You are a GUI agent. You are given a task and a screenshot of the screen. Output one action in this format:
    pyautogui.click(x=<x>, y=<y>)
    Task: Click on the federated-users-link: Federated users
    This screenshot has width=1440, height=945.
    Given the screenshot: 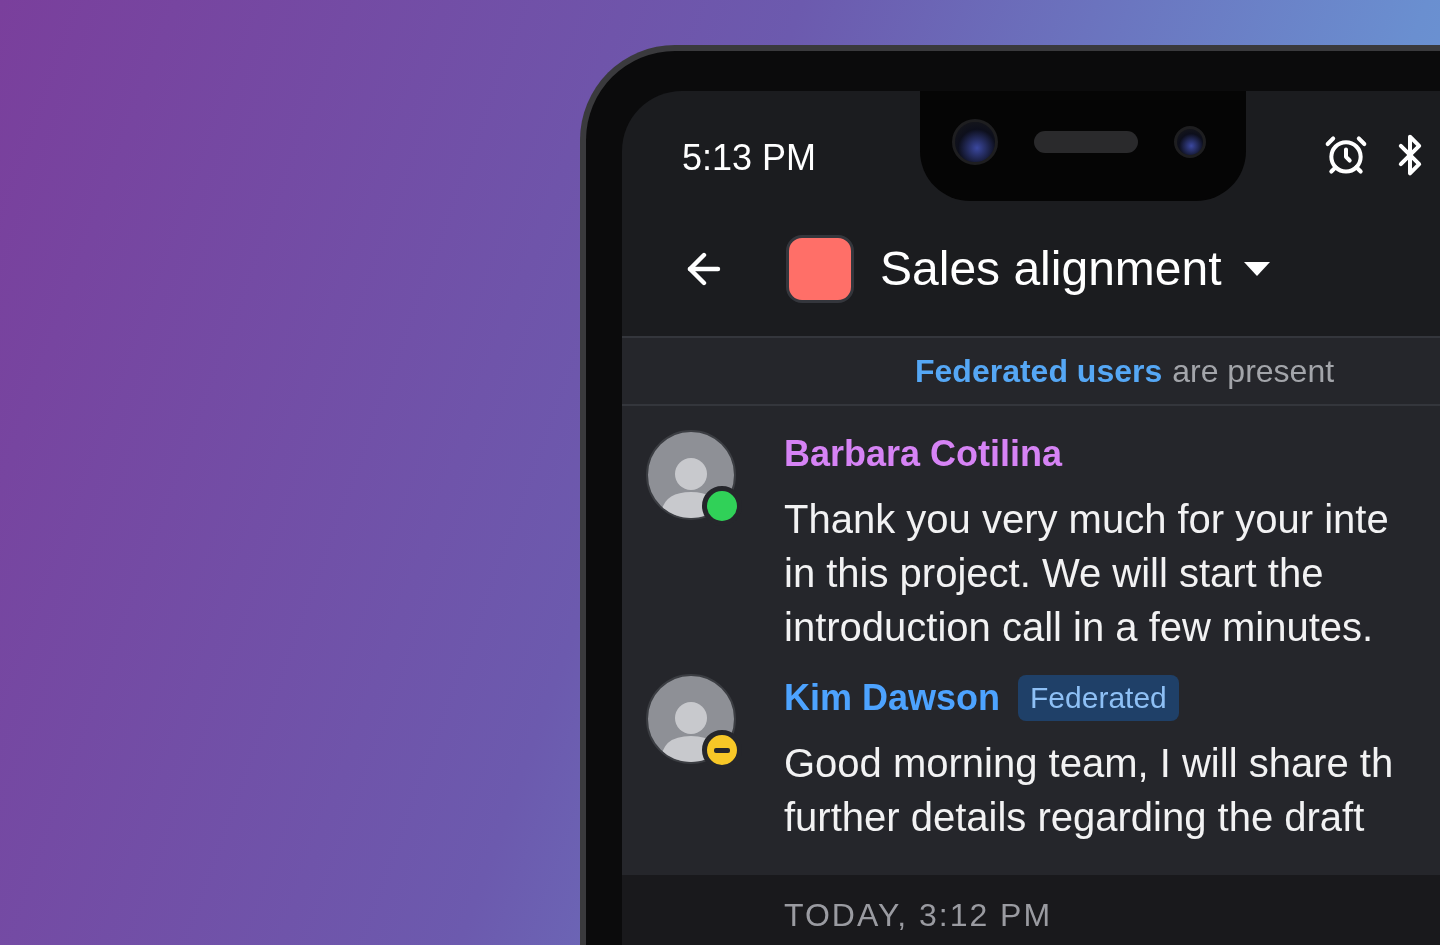 What is the action you would take?
    pyautogui.click(x=1039, y=371)
    